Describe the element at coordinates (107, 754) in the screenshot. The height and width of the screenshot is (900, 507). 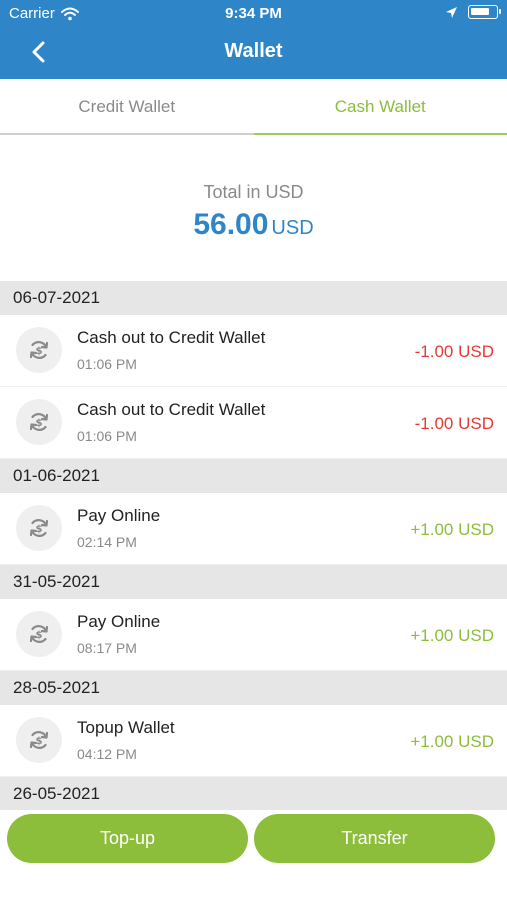
I see `transaction-time: 04:12 PM` at that location.